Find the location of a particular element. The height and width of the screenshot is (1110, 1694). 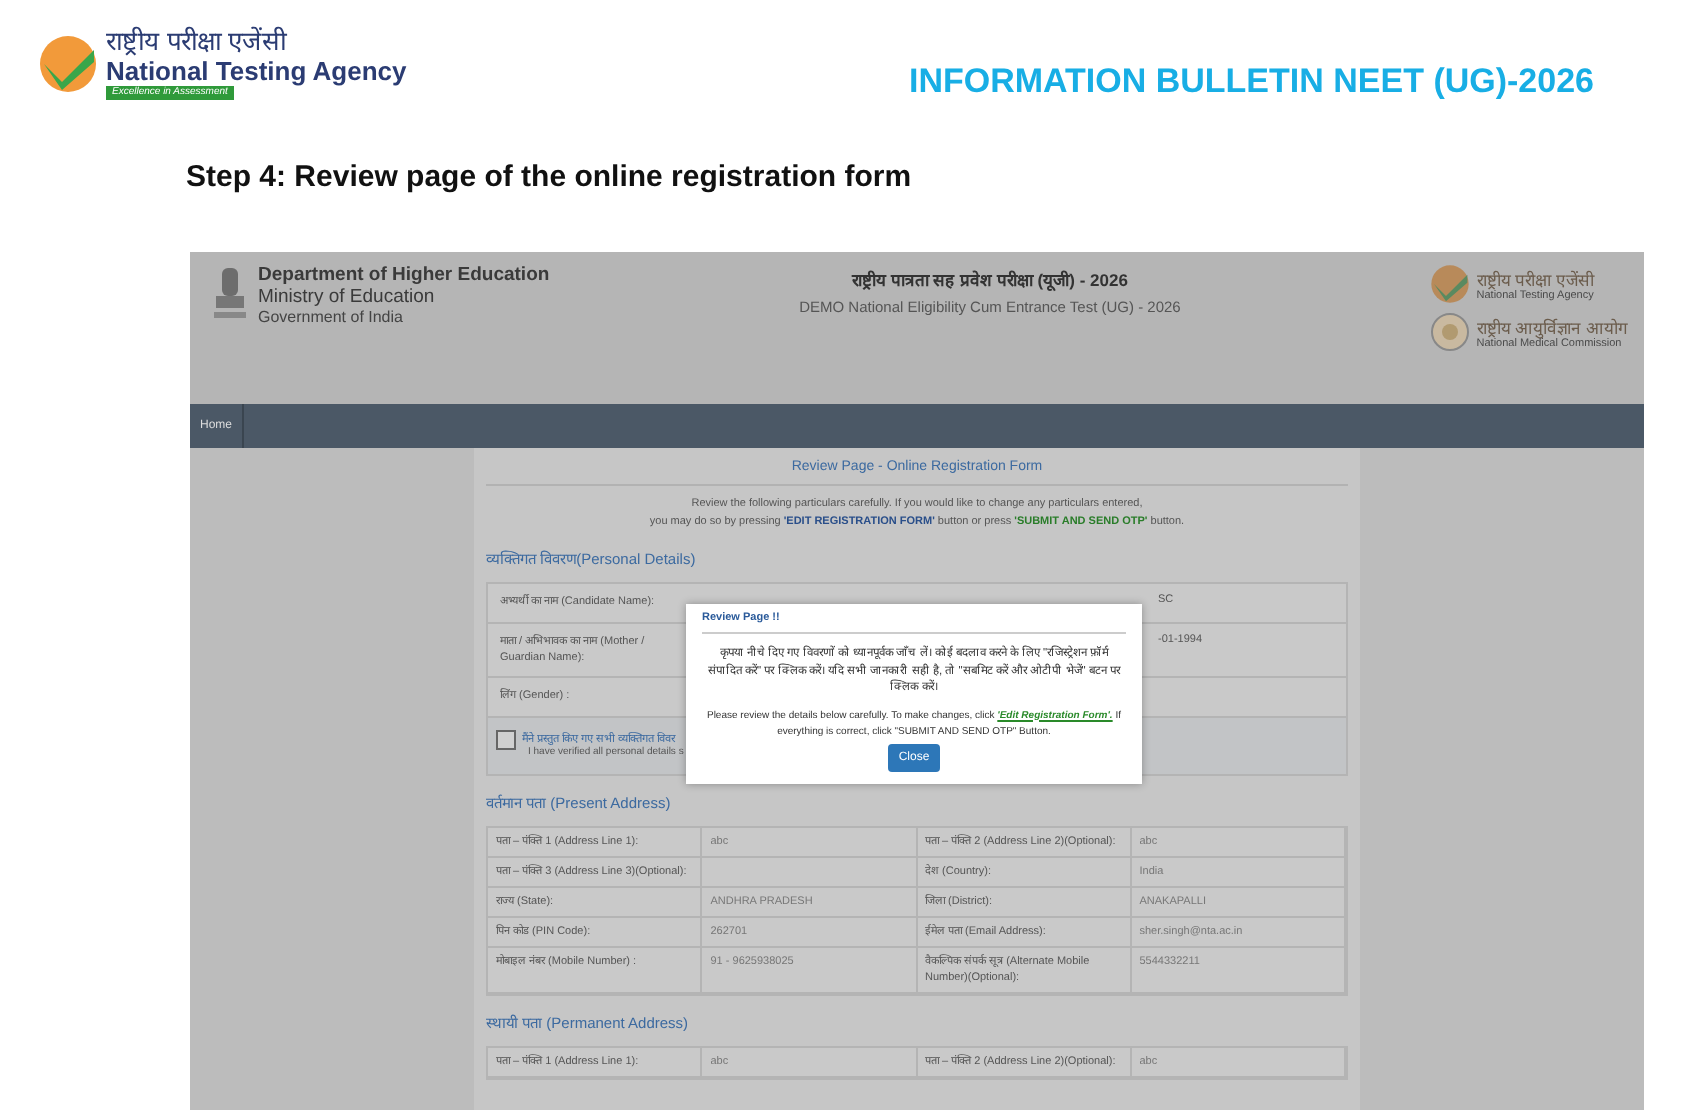

seal-logo-icon is located at coordinates (1450, 332).